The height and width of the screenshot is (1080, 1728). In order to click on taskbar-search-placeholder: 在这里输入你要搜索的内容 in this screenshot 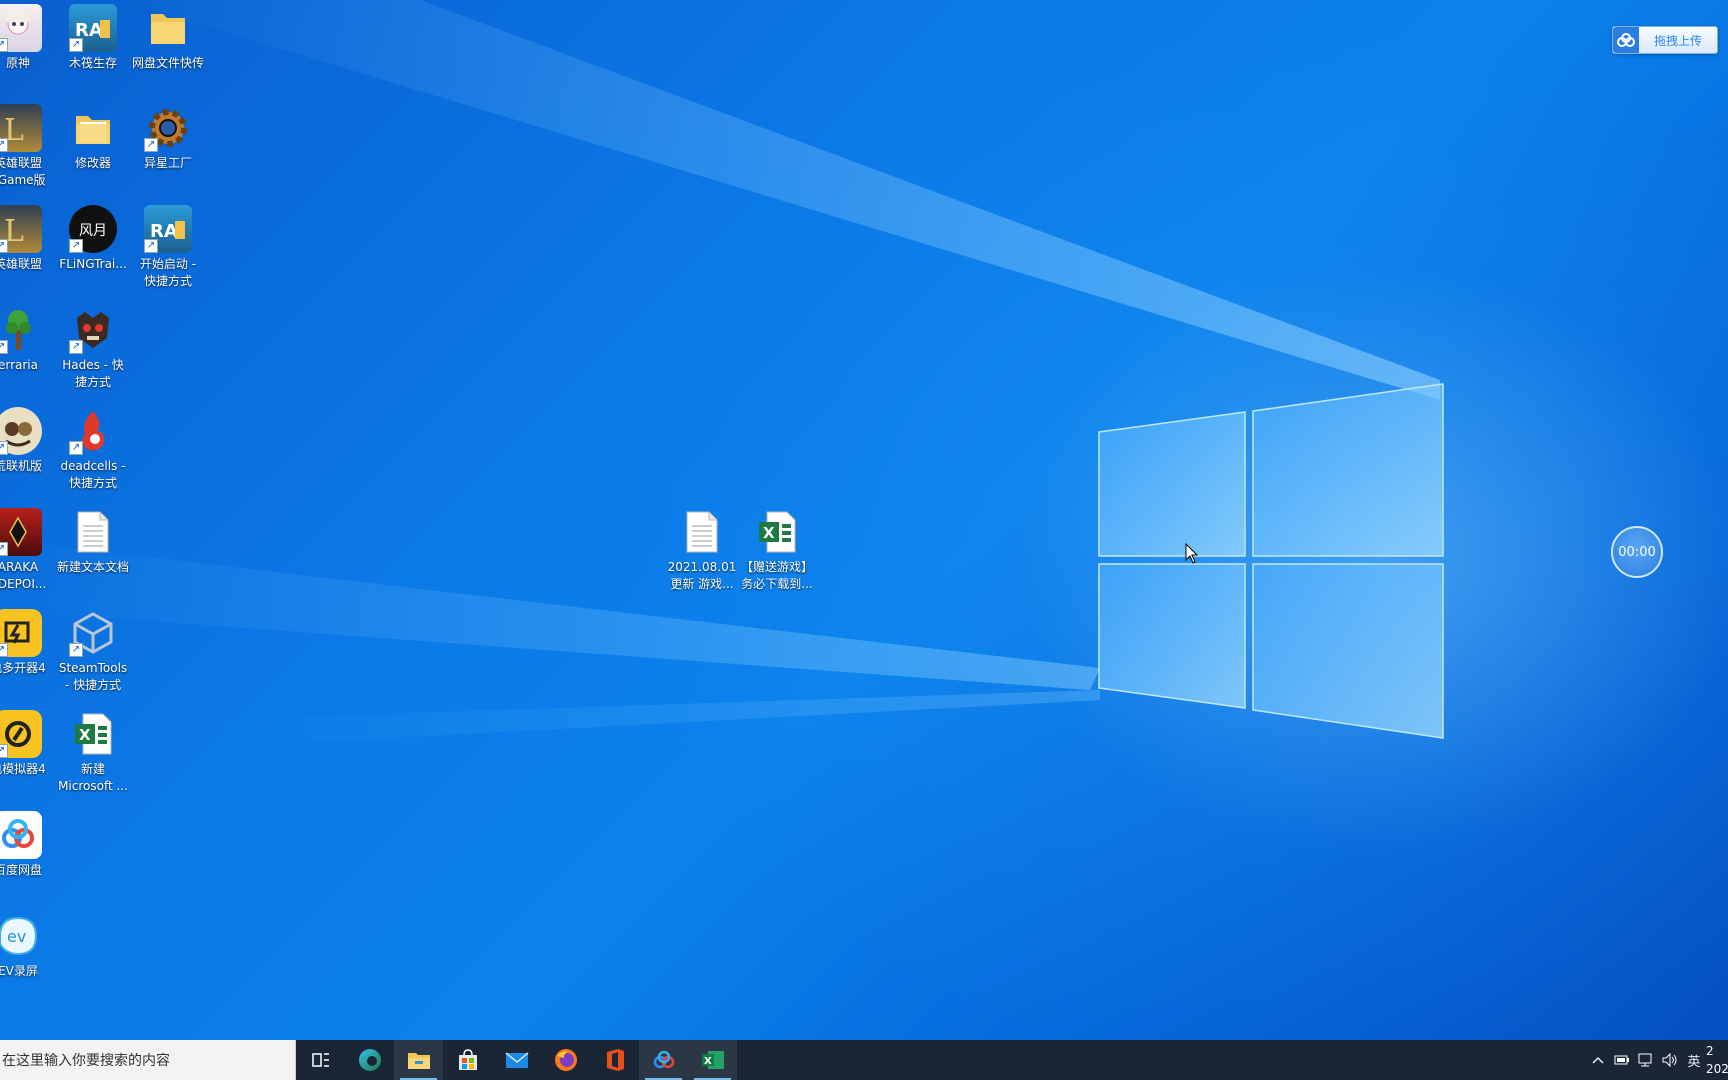, I will do `click(86, 1061)`.